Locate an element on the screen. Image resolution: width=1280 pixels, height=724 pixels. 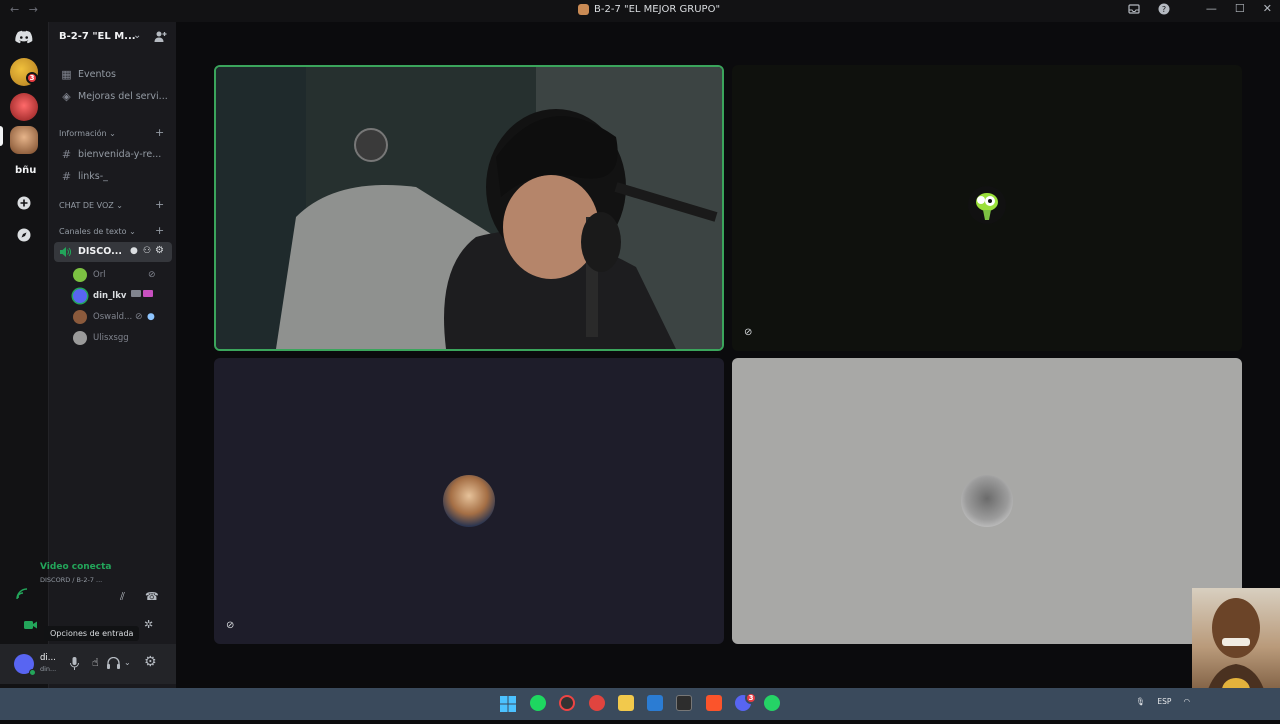
voice-user-name: Orl is located at coordinates (99, 275).